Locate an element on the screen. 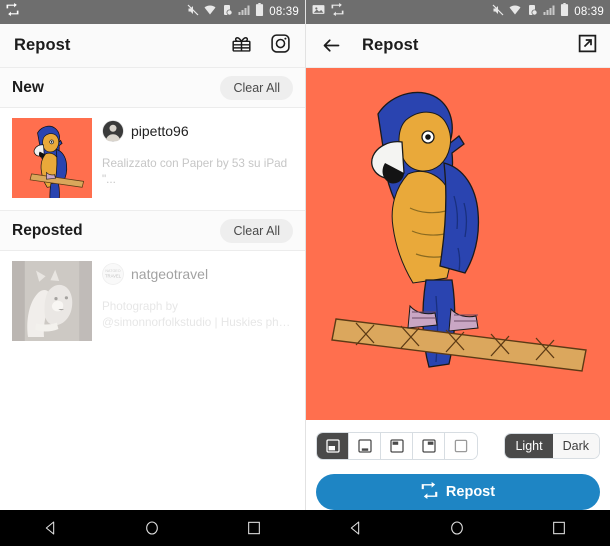 This screenshot has width=610, height=546. svg-text: NATGEO is located at coordinates (112, 271).